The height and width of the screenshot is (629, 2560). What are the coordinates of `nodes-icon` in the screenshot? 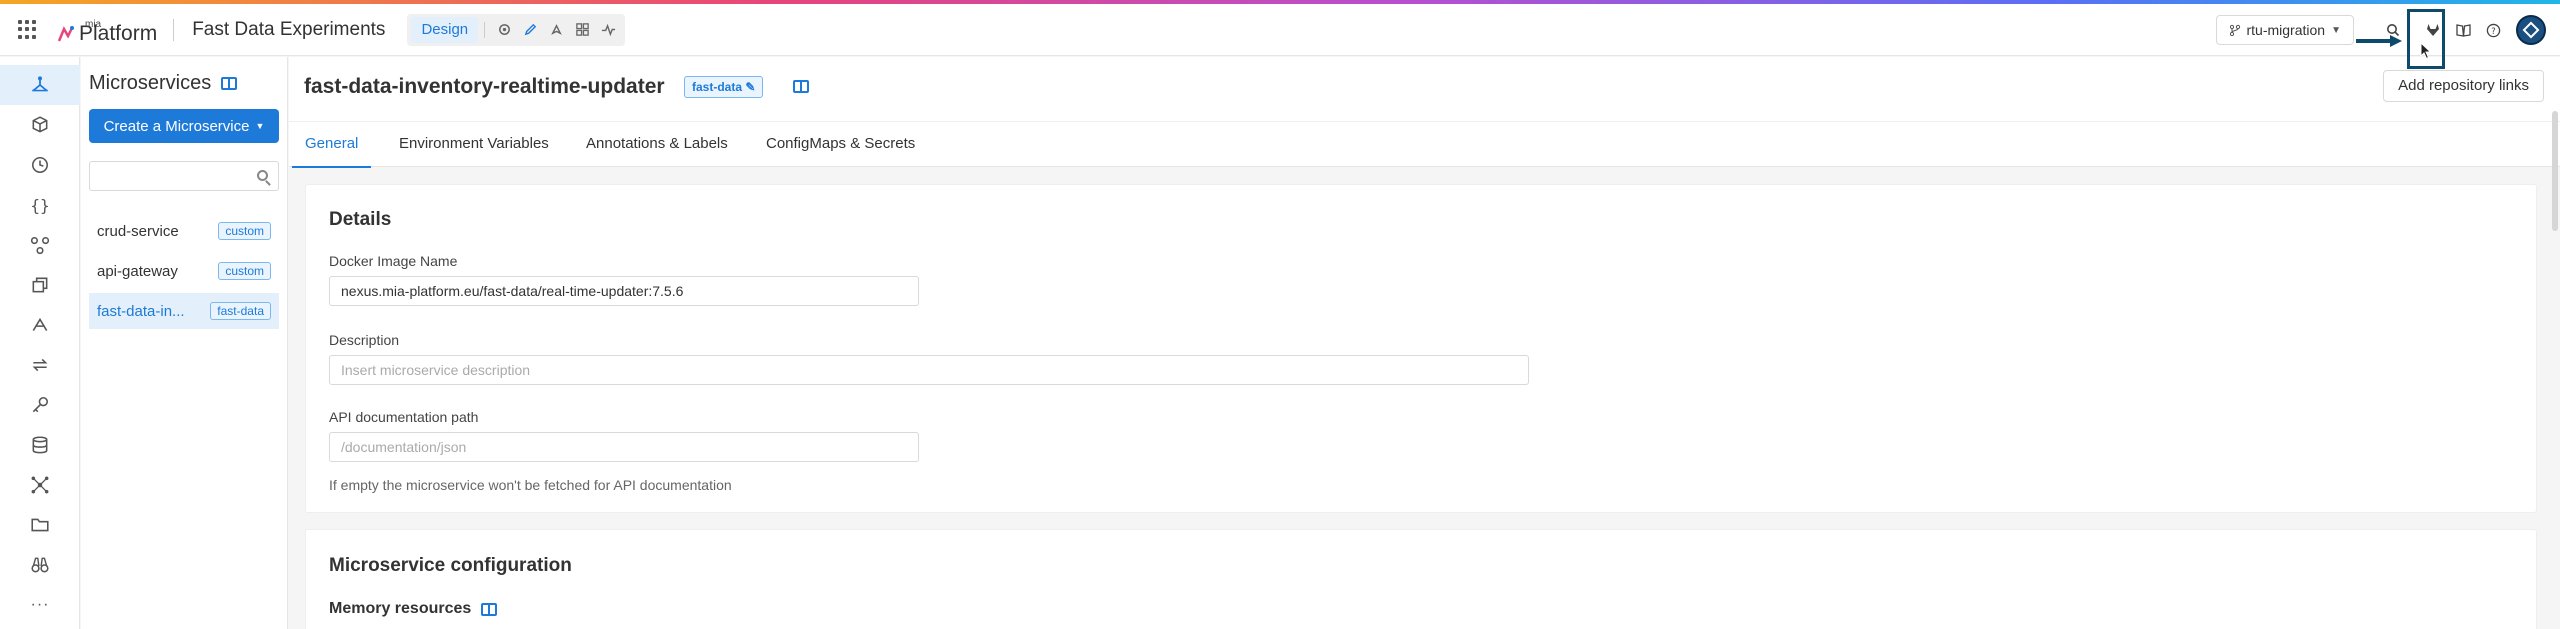 It's located at (40, 246).